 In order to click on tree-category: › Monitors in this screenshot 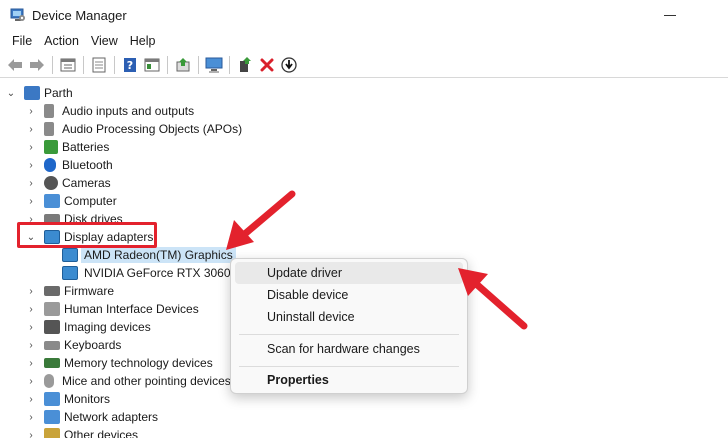, I will do `click(68, 399)`.